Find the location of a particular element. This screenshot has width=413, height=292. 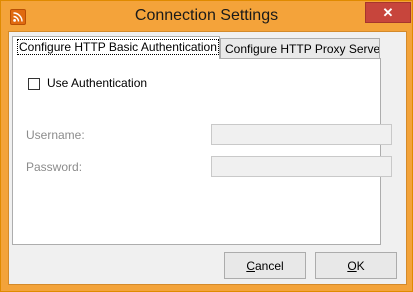

username-label: Username: is located at coordinates (55, 135).